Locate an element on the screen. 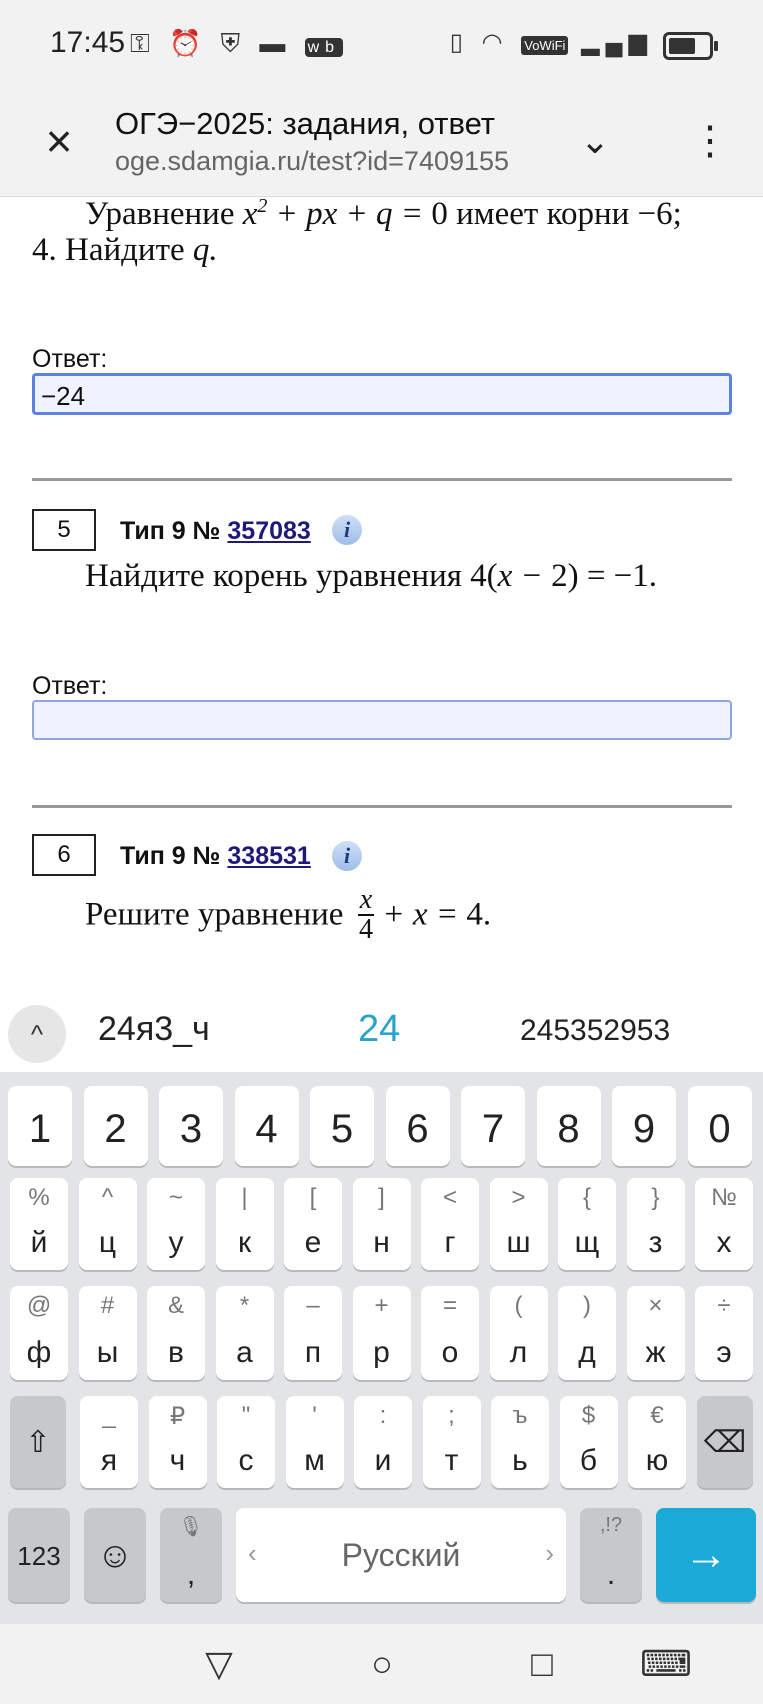 This screenshot has width=763, height=1704. key-5: 5 is located at coordinates (342, 1126).